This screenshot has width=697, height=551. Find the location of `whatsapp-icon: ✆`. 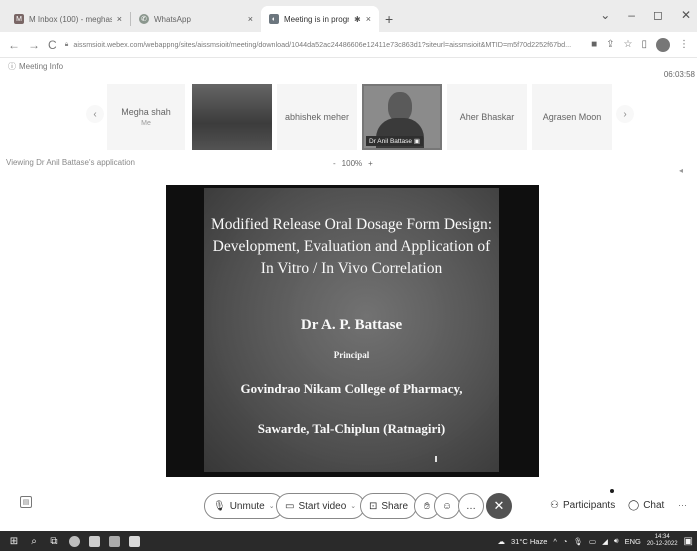

whatsapp-icon: ✆ is located at coordinates (144, 19).